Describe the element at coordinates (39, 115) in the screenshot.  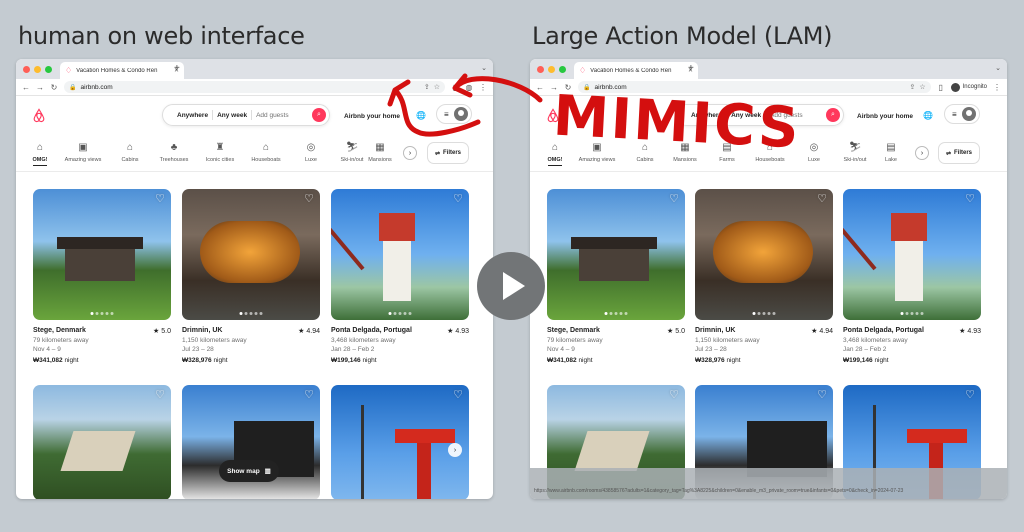
I see `airbnb-logo-icon` at that location.